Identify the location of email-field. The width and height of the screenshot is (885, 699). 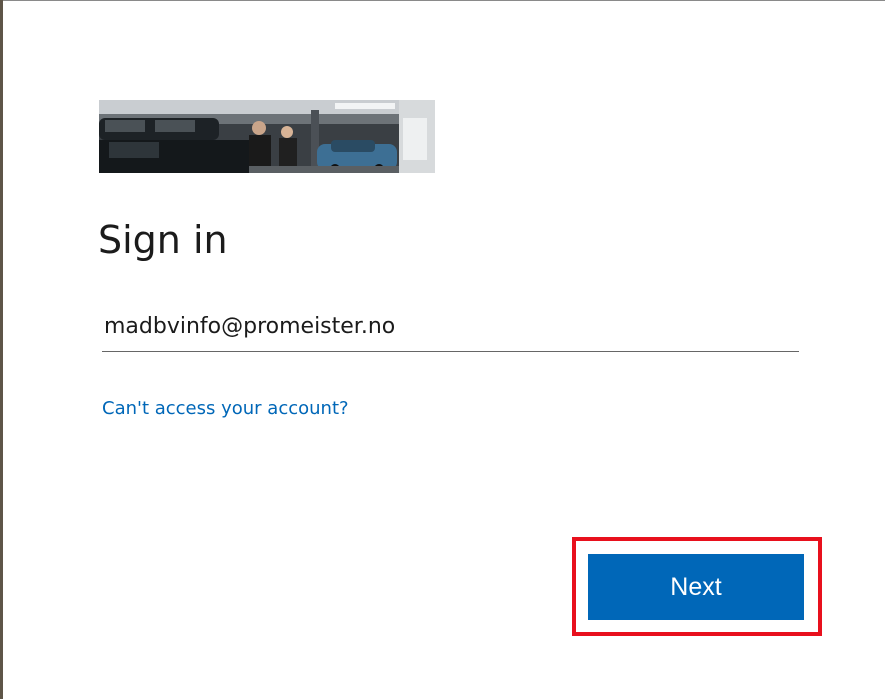
(450, 327).